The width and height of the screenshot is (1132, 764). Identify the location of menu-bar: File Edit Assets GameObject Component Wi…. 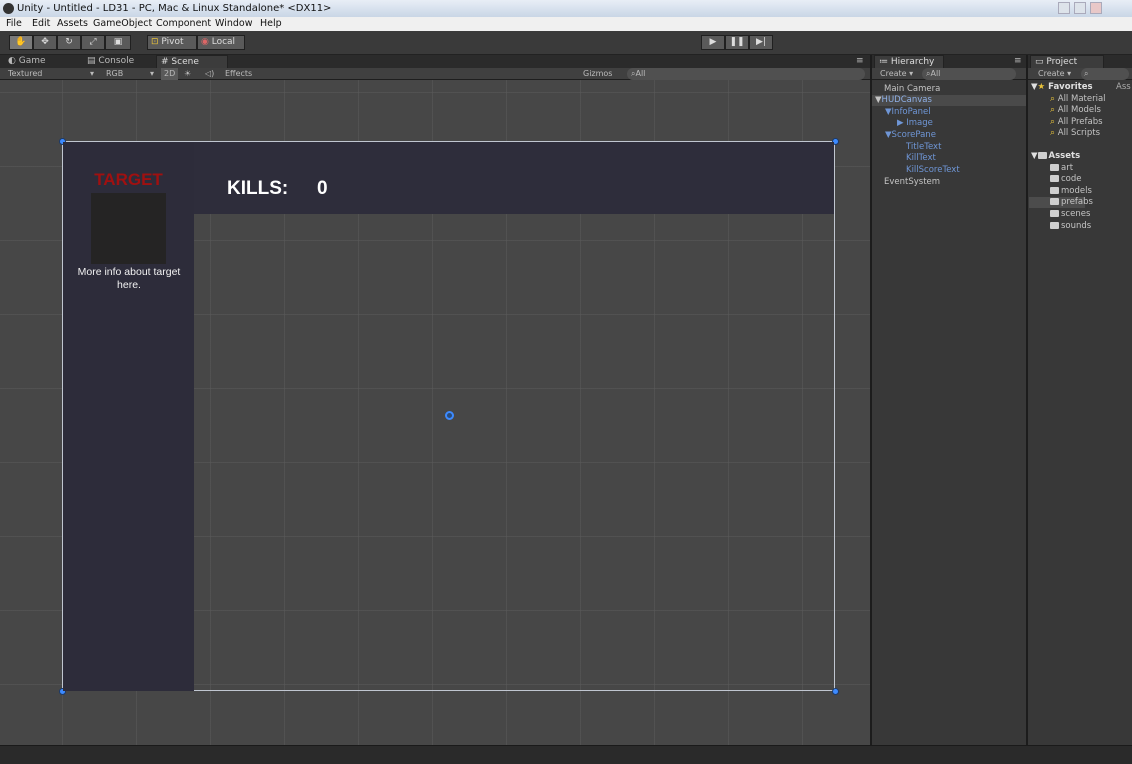
(566, 24).